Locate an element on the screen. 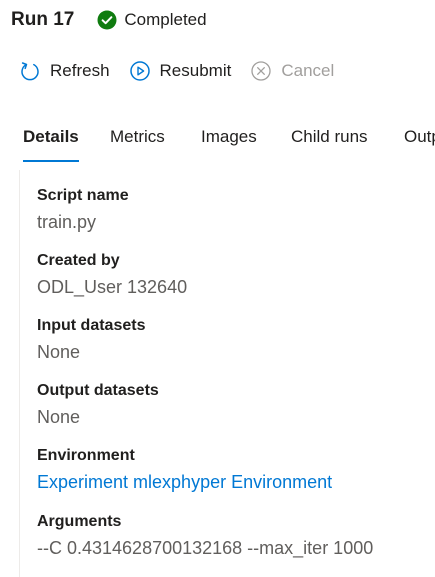 This screenshot has height=577, width=435. tab-images: Images is located at coordinates (229, 143).